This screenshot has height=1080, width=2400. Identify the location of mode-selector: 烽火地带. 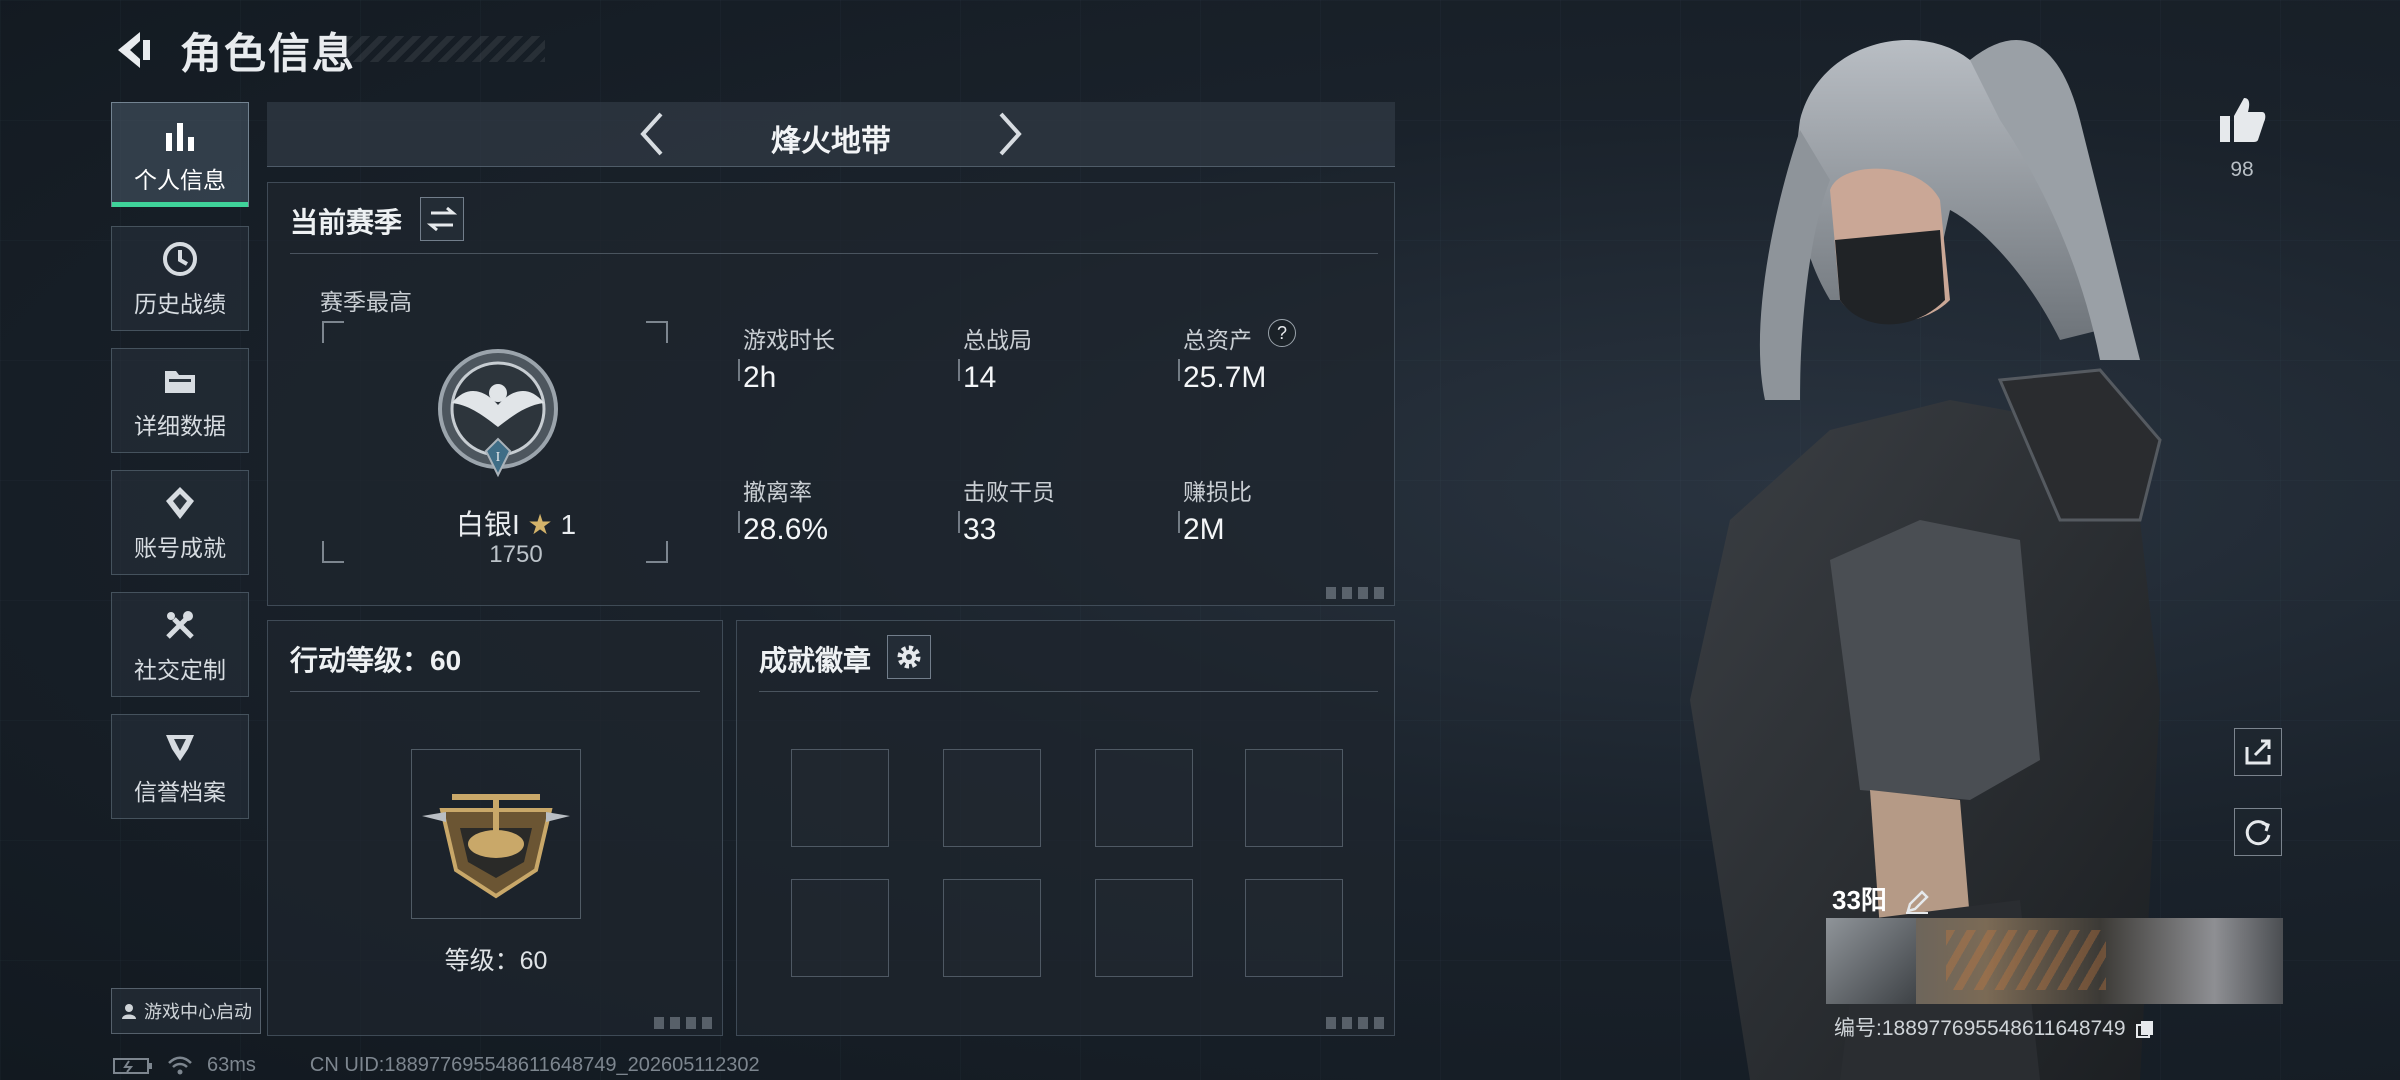
(831, 134).